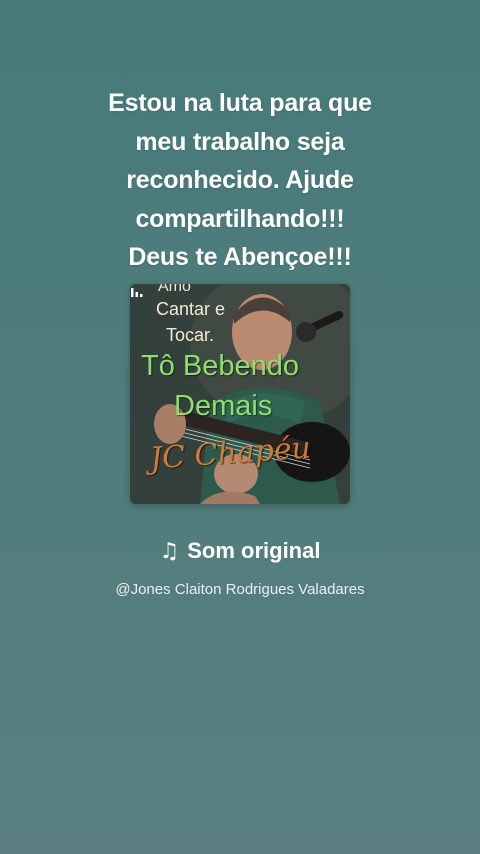 The image size is (480, 854). Describe the element at coordinates (191, 309) in the screenshot. I see `cover-text-cantar: Cantar e` at that location.